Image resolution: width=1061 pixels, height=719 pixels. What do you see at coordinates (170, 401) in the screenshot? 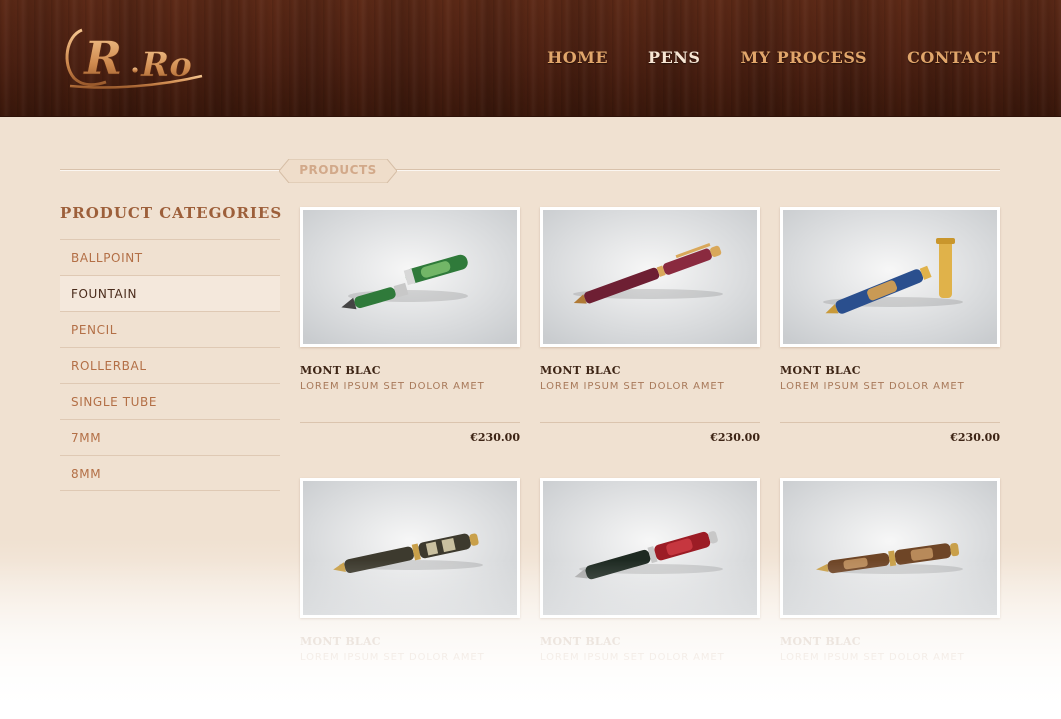
I see `category-single-tube: SINGLE TUBE` at bounding box center [170, 401].